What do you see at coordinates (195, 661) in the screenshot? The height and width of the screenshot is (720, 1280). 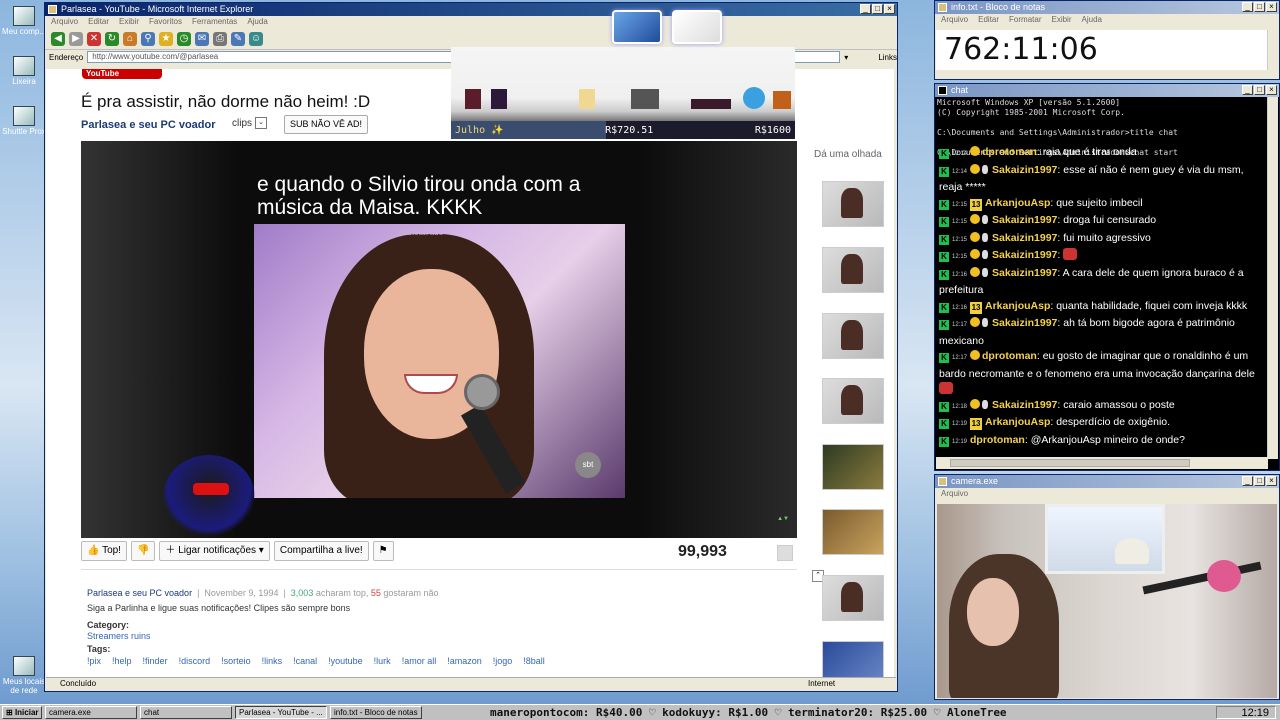 I see `tag-link: !discord` at bounding box center [195, 661].